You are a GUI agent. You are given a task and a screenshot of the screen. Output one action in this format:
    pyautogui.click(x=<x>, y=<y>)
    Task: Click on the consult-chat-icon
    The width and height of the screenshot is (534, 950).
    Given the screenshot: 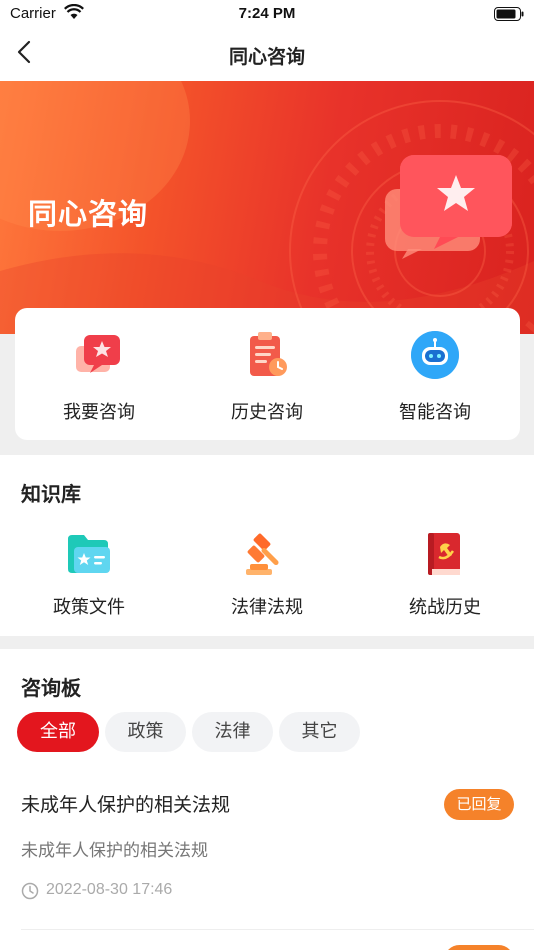 What is the action you would take?
    pyautogui.click(x=98, y=354)
    